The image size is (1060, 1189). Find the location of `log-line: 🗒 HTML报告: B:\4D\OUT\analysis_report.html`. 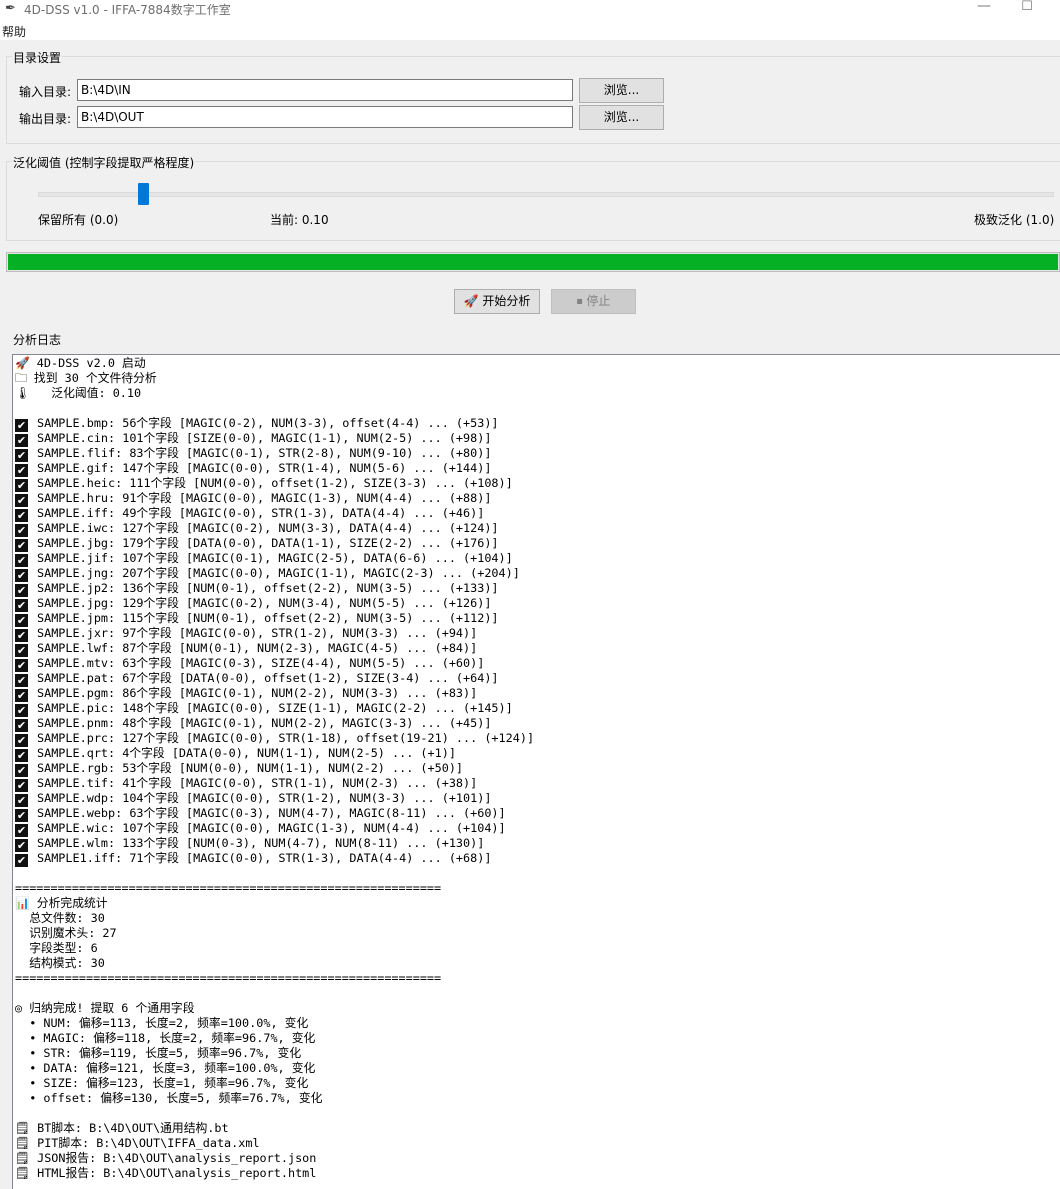

log-line: 🗒 HTML报告: B:\4D\OUT\analysis_report.html is located at coordinates (274, 1173).